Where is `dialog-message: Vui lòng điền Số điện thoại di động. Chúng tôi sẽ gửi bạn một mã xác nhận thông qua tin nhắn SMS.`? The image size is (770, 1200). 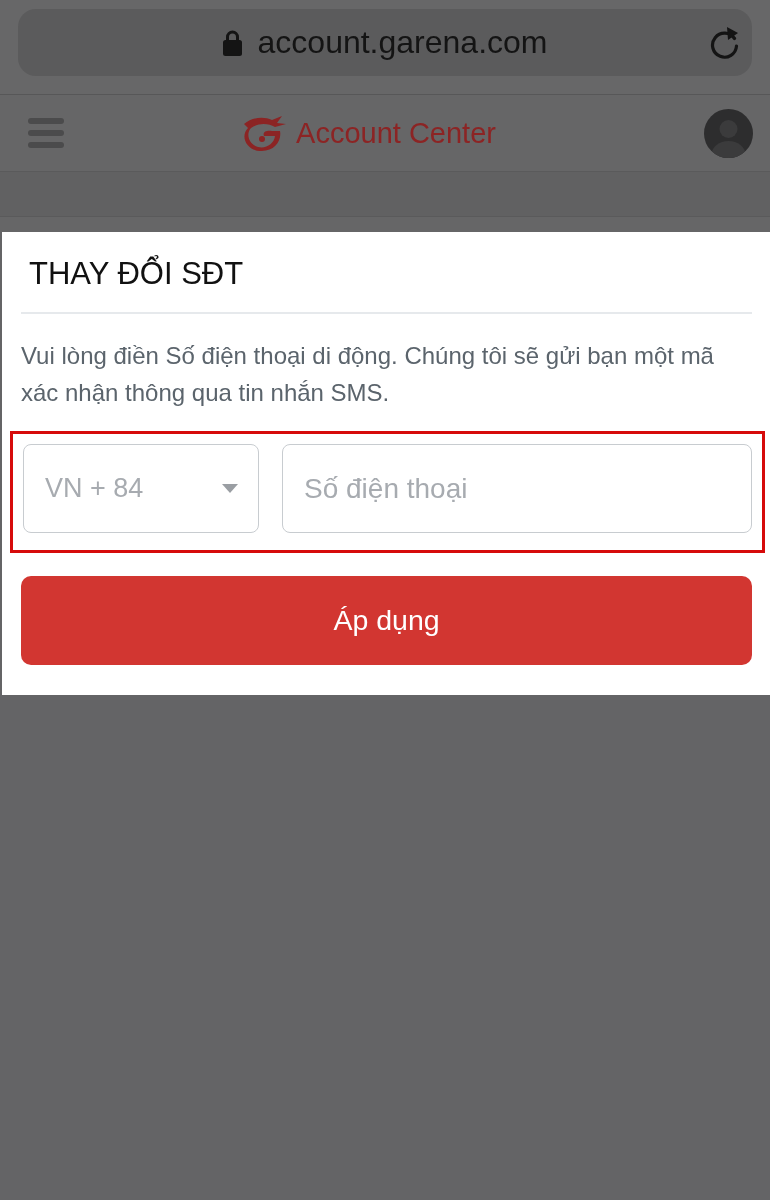
dialog-message: Vui lòng điền Số điện thoại di động. Chúng tôi sẽ gửi bạn một mã xác nhận thông qua tin nhắn SMS. is located at coordinates (368, 374).